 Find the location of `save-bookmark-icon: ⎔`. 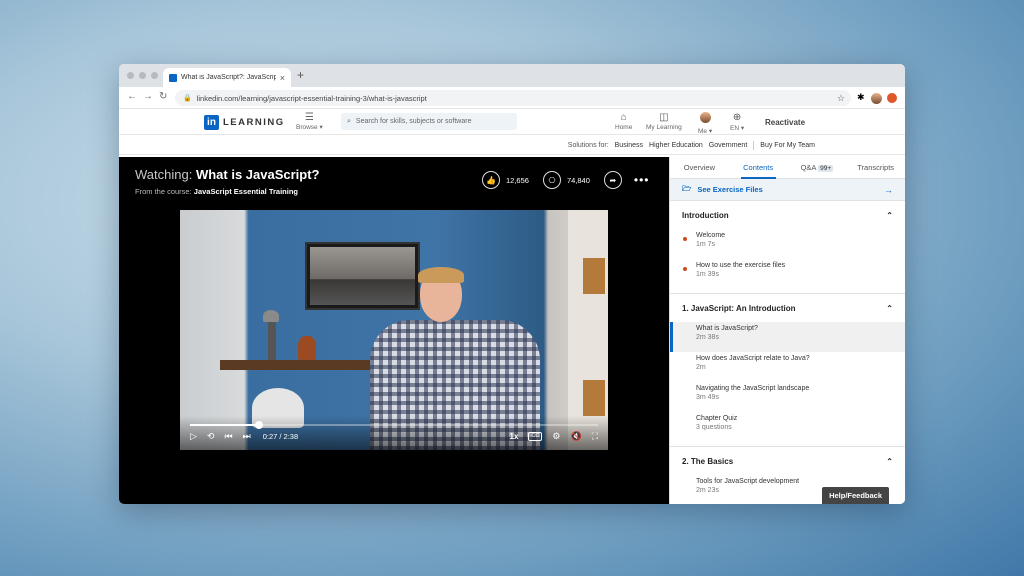

save-bookmark-icon: ⎔ is located at coordinates (551, 180).